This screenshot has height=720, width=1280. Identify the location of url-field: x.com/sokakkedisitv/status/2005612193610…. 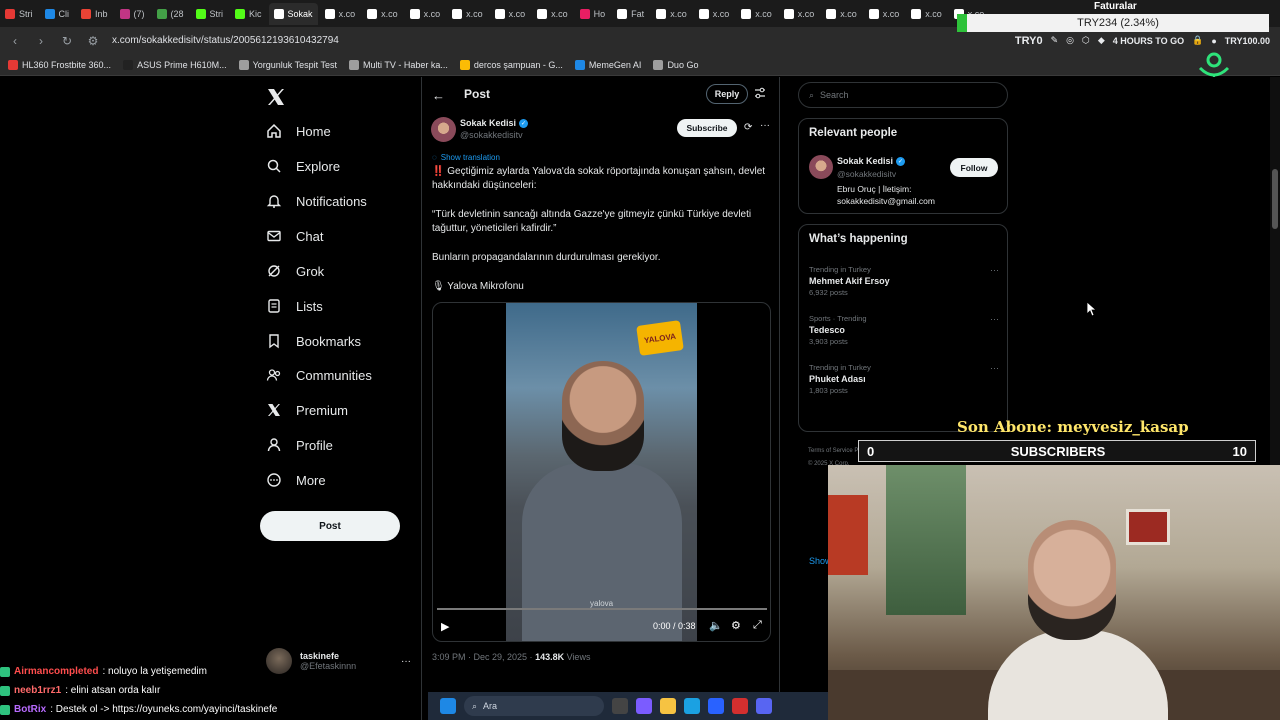
(225, 40).